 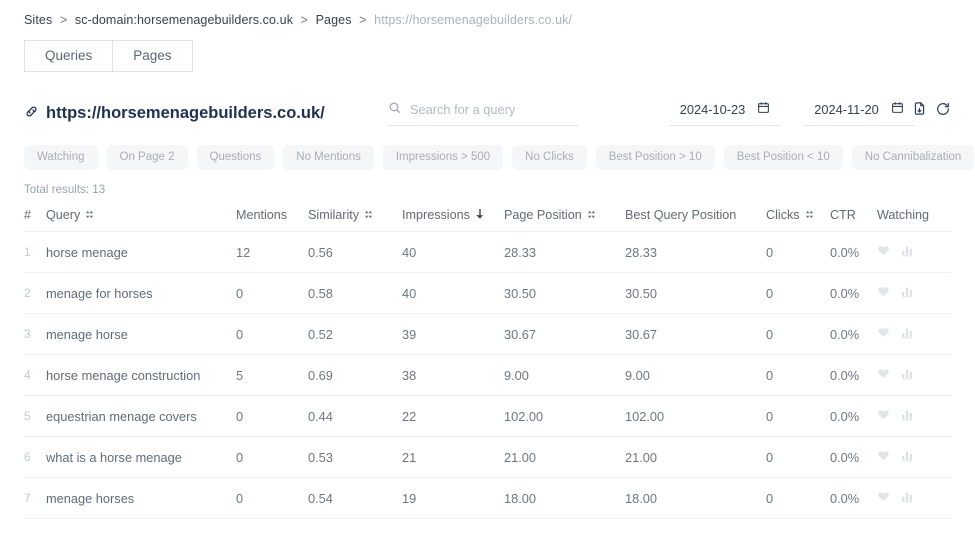 I want to click on breadcrumb-item-domain: sc-domain:horsemenagebuilders.co.uk, so click(x=184, y=20).